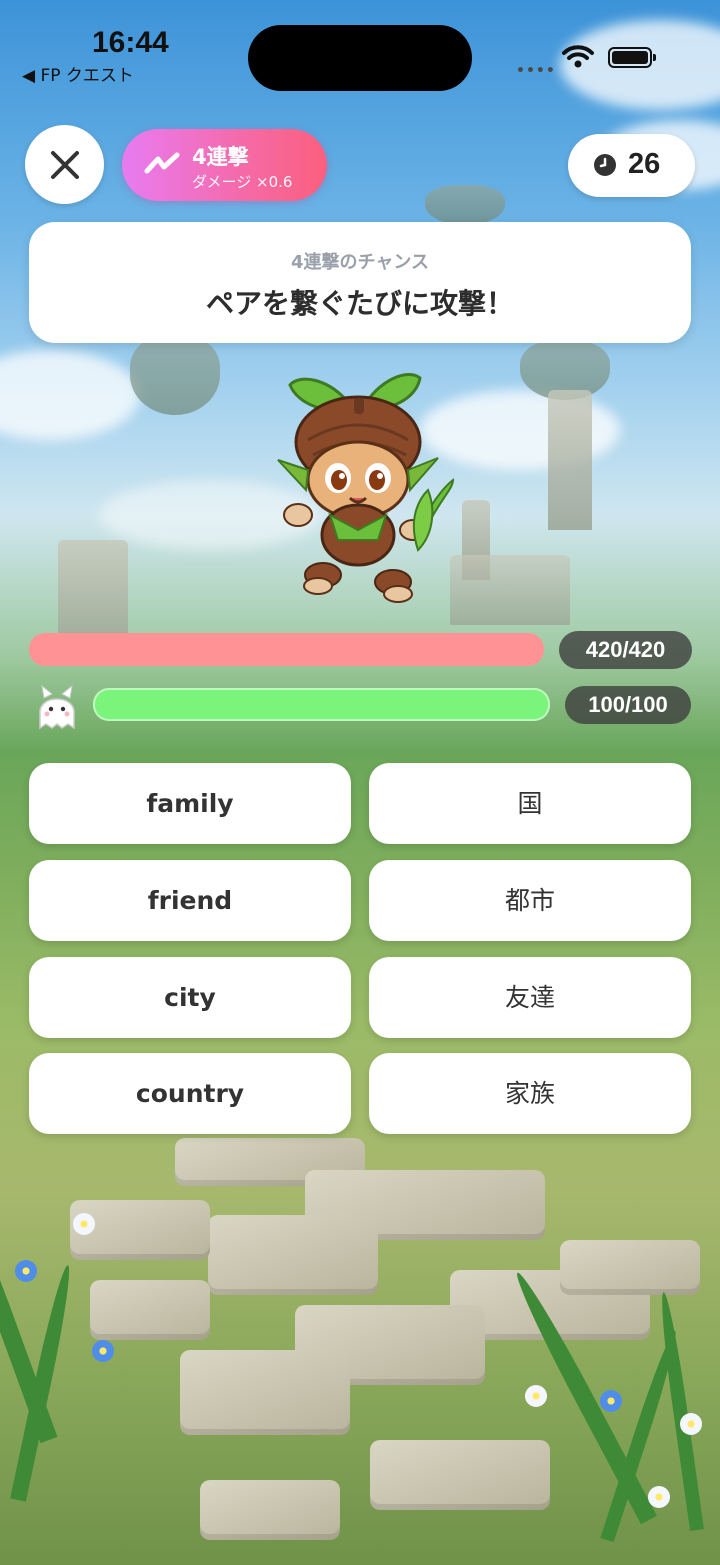 This screenshot has height=1565, width=720. What do you see at coordinates (536, 71) in the screenshot?
I see `signal-dots-icon: ••••` at bounding box center [536, 71].